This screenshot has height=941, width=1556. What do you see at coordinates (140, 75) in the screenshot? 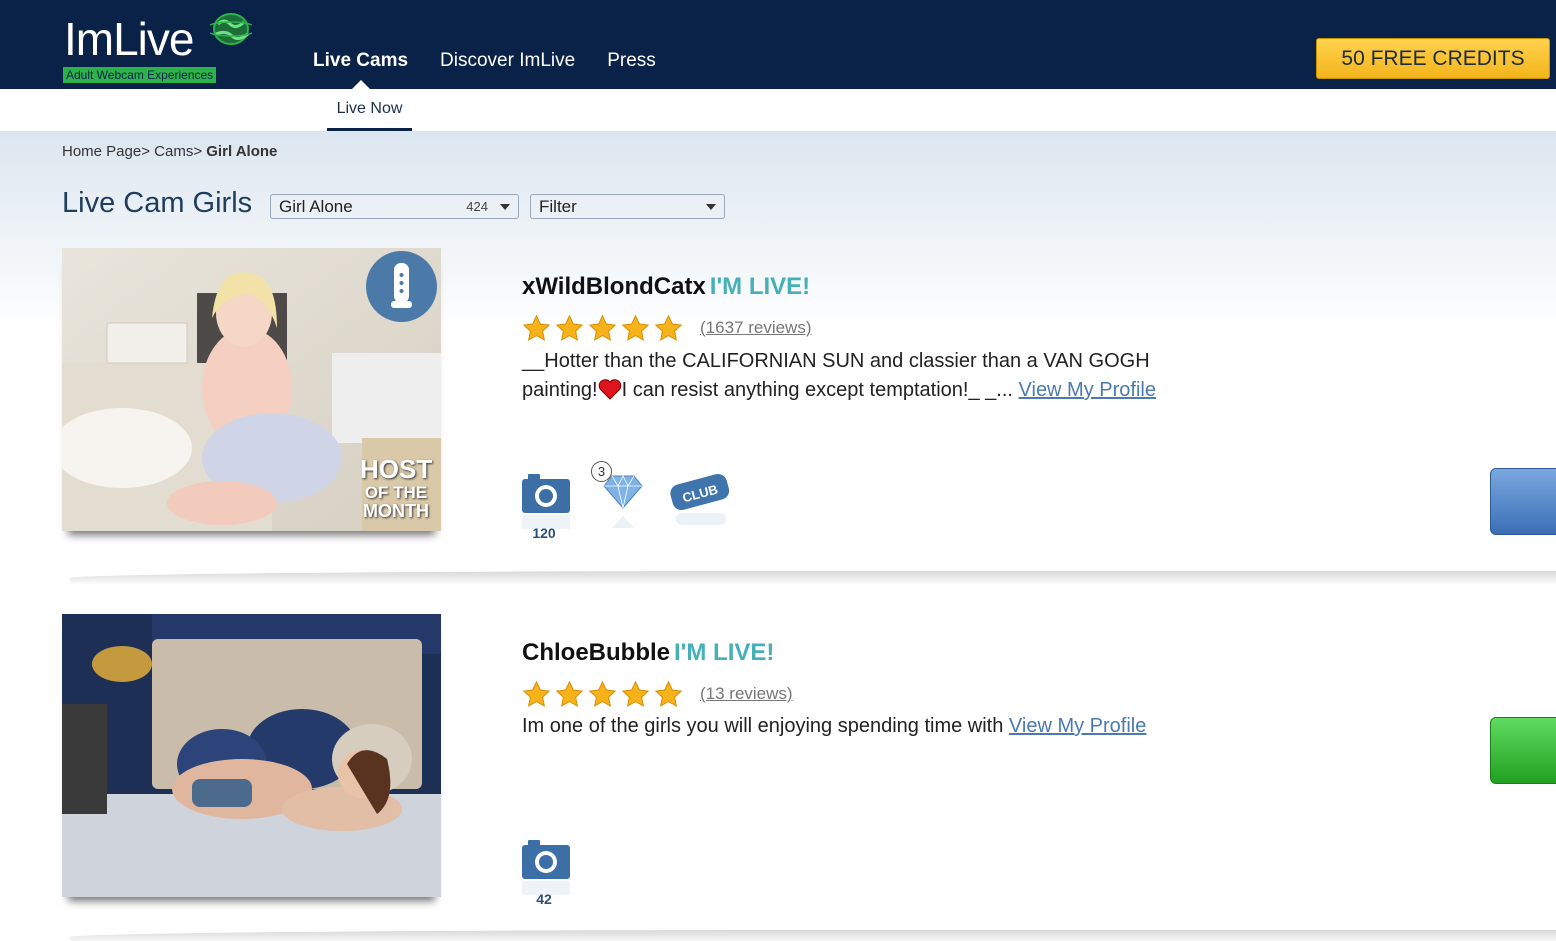
I see `logo-tagline: Adult Webcam Experiences` at bounding box center [140, 75].